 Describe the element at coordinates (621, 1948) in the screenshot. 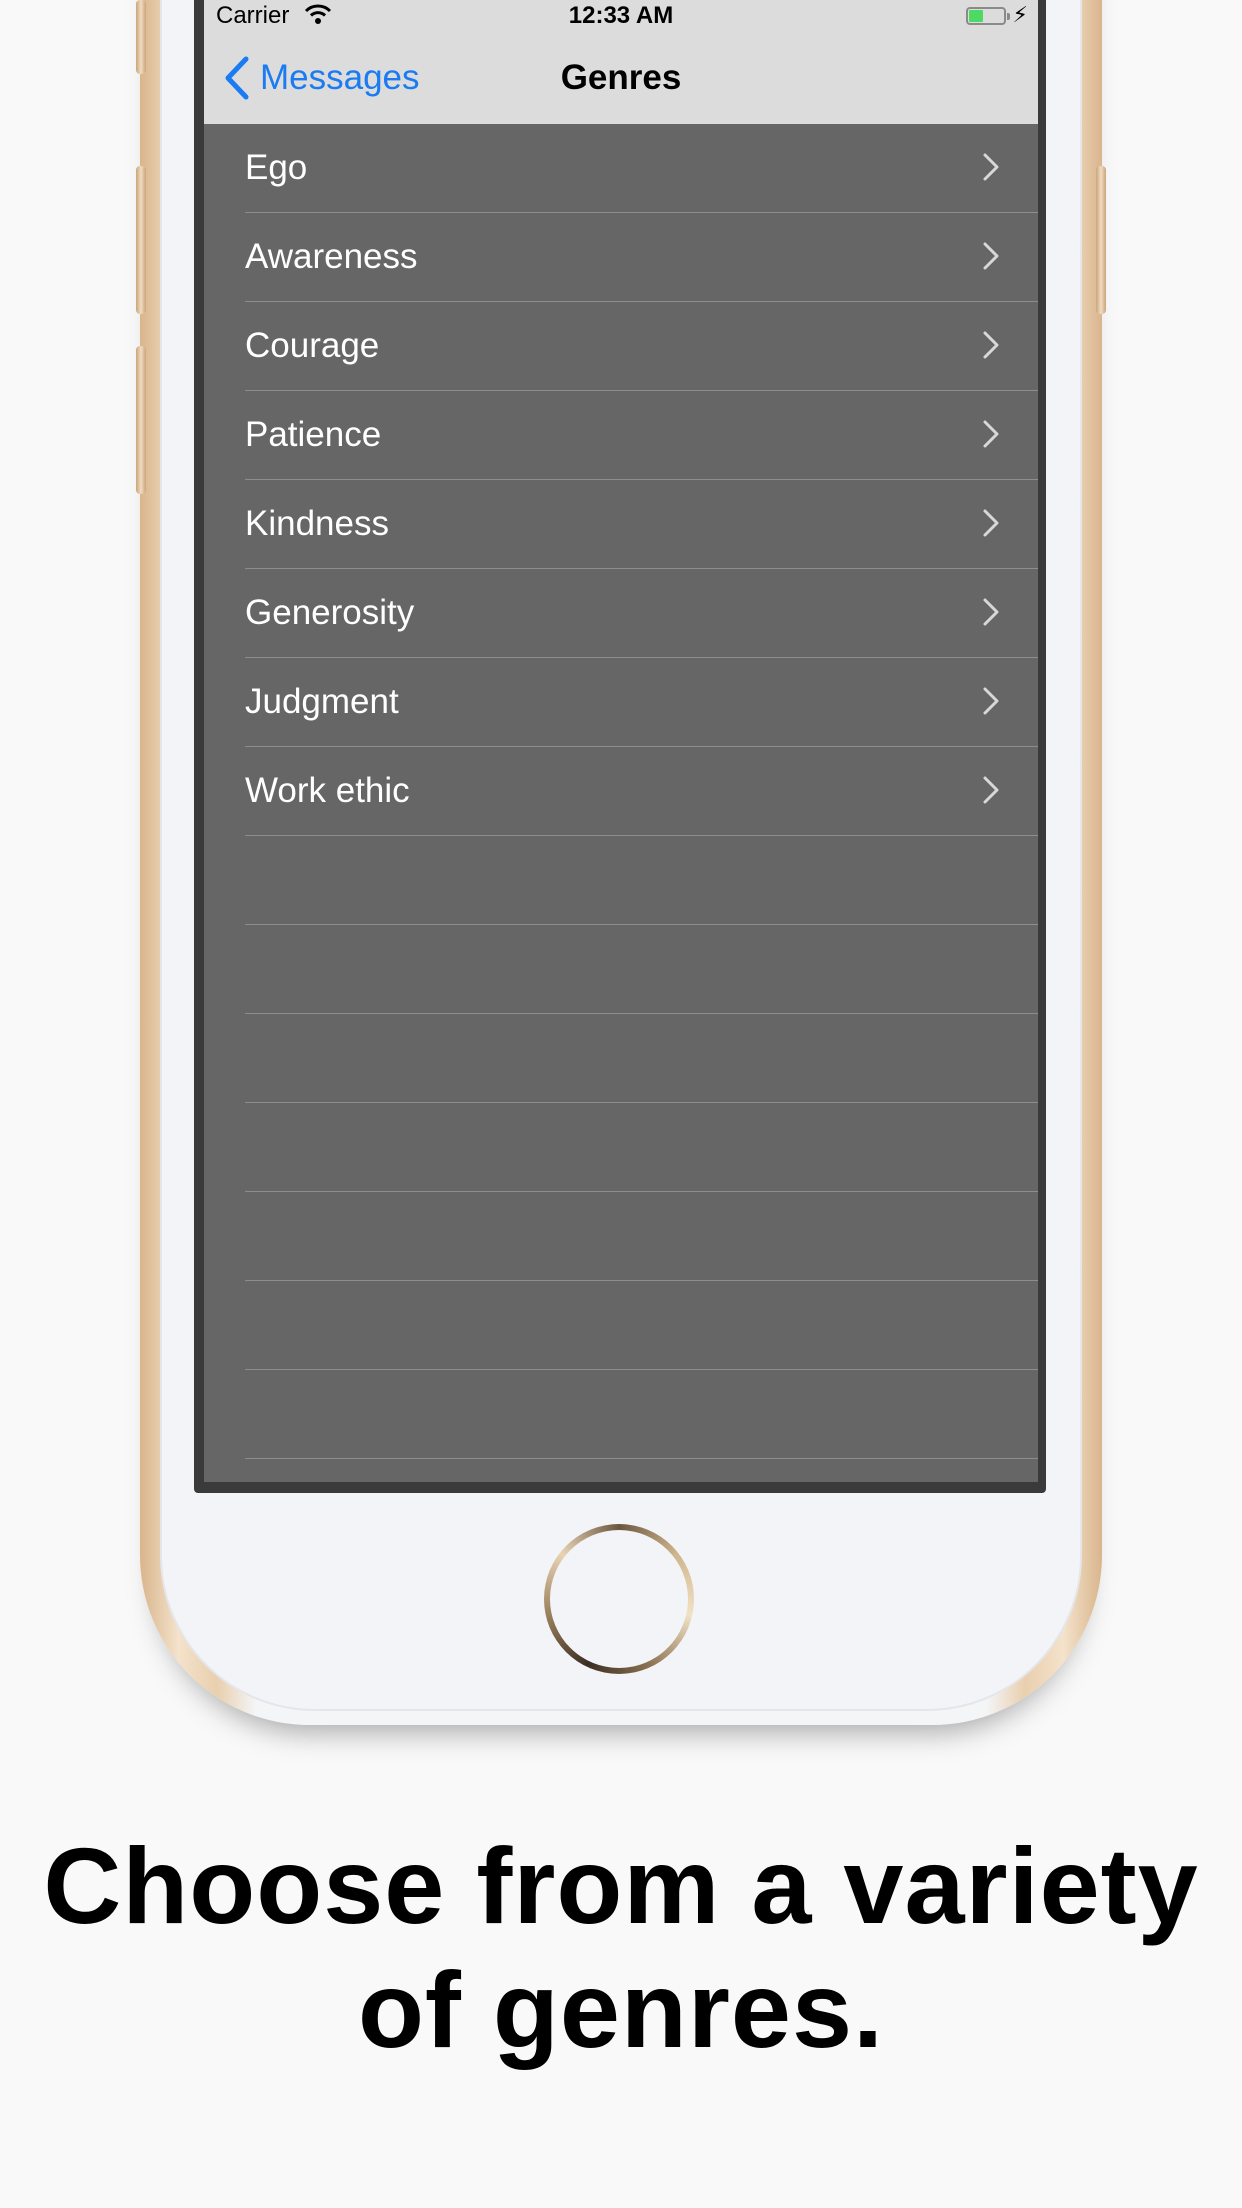

I see `marketing-caption: Choose from a variety of genres.` at that location.